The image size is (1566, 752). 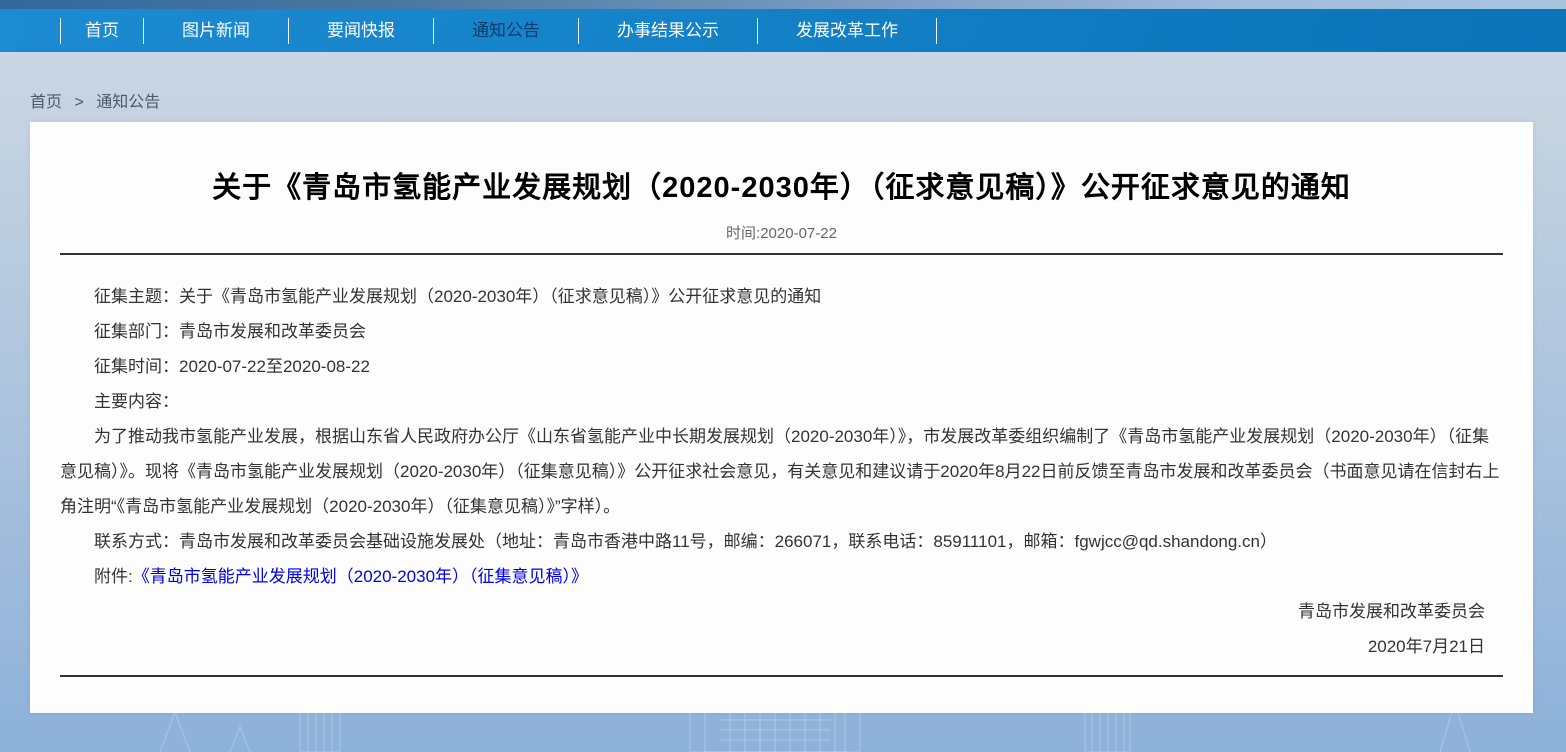 I want to click on main-nav: 首页 图片新闻 要闻快报 通知公告 办事结果公示 发展改革工作, so click(x=783, y=30).